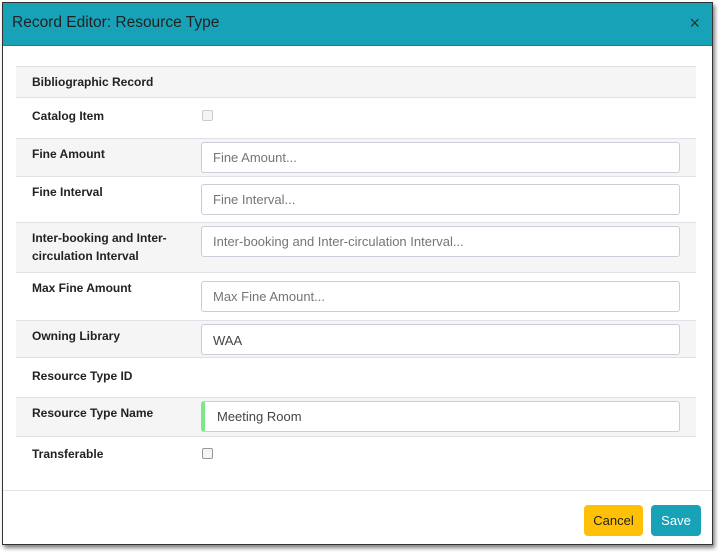 Image resolution: width=719 pixels, height=553 pixels. What do you see at coordinates (207, 115) in the screenshot?
I see `catalog-item-checkbox` at bounding box center [207, 115].